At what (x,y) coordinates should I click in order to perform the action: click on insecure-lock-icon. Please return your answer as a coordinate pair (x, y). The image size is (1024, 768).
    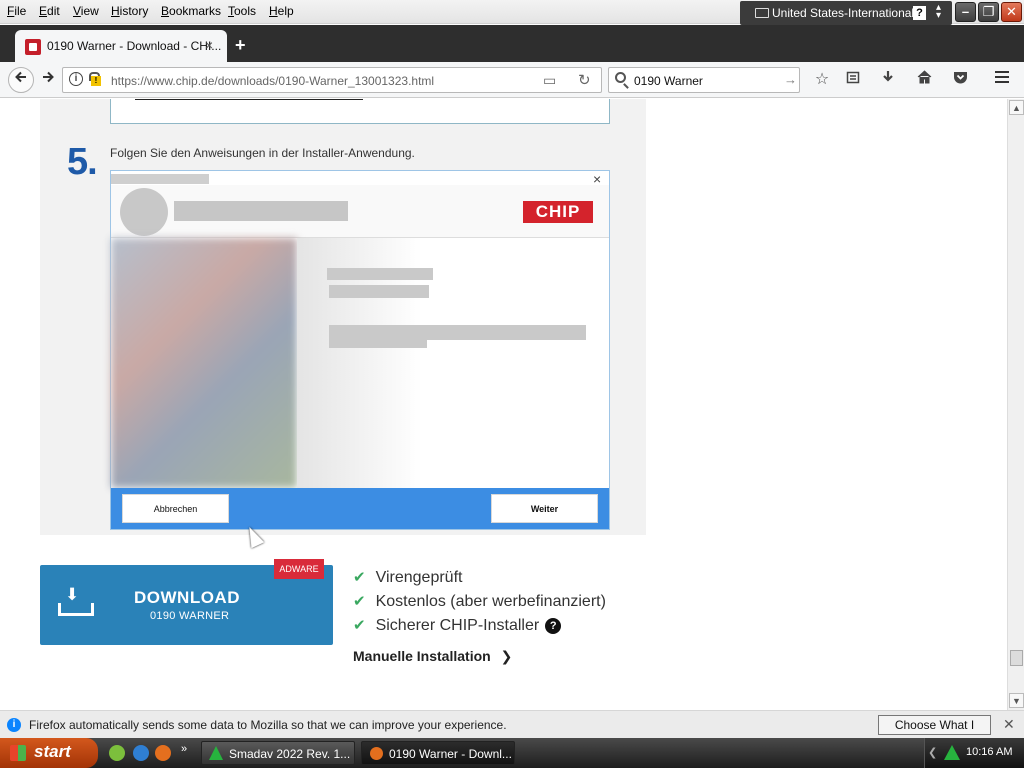
    Looking at the image, I should click on (94, 79).